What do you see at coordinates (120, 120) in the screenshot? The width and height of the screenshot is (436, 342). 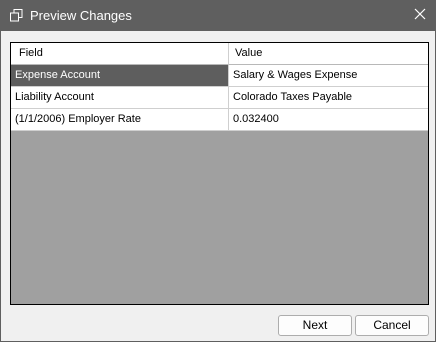 I see `field-cell: (1/1/2006) Employer Rate` at bounding box center [120, 120].